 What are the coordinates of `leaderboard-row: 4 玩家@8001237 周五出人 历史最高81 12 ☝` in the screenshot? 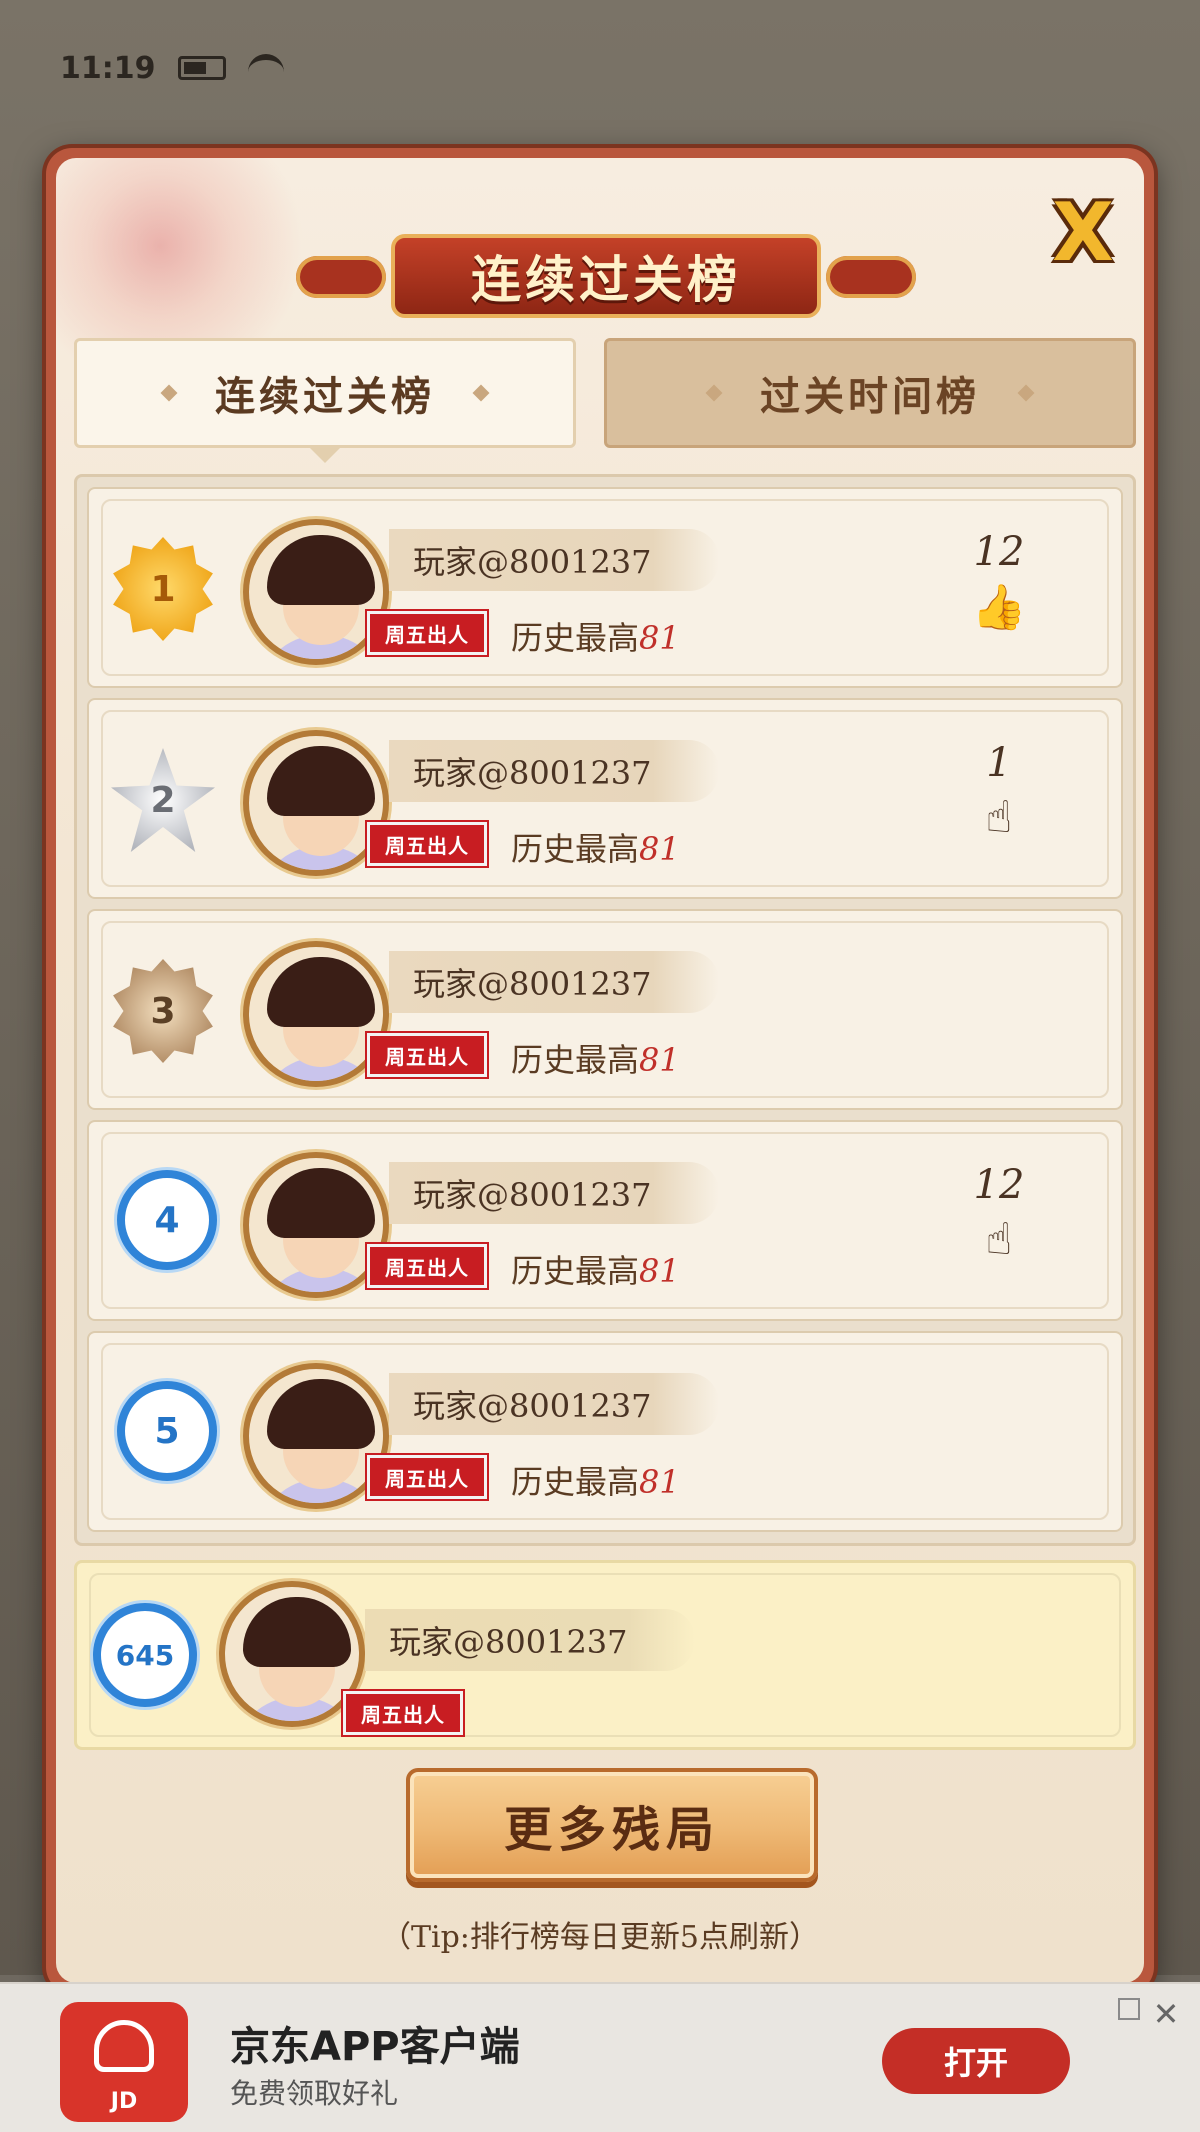 It's located at (605, 1220).